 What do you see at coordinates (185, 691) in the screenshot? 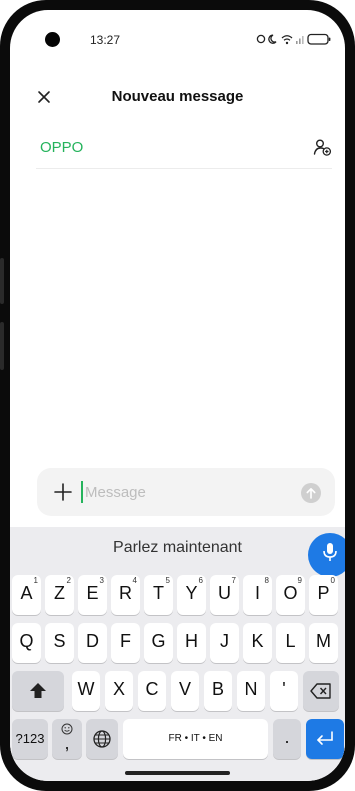
I see `key-v: V` at bounding box center [185, 691].